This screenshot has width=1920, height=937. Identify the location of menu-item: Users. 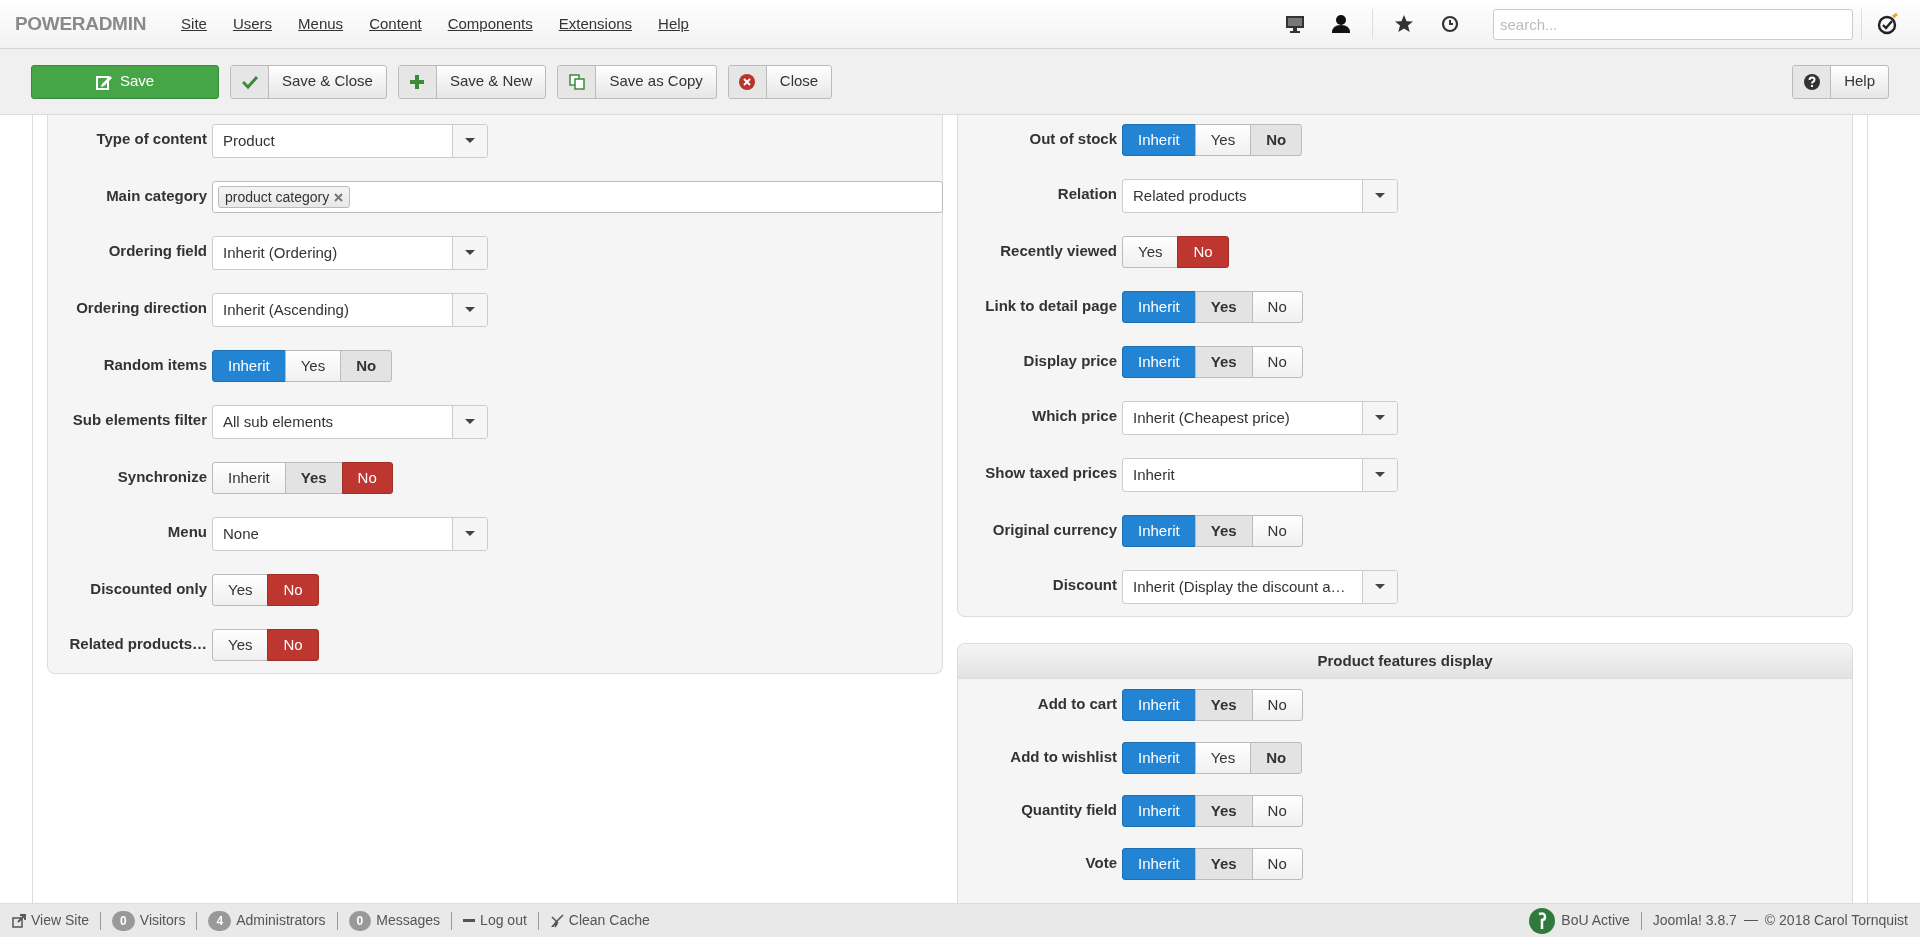
(252, 24).